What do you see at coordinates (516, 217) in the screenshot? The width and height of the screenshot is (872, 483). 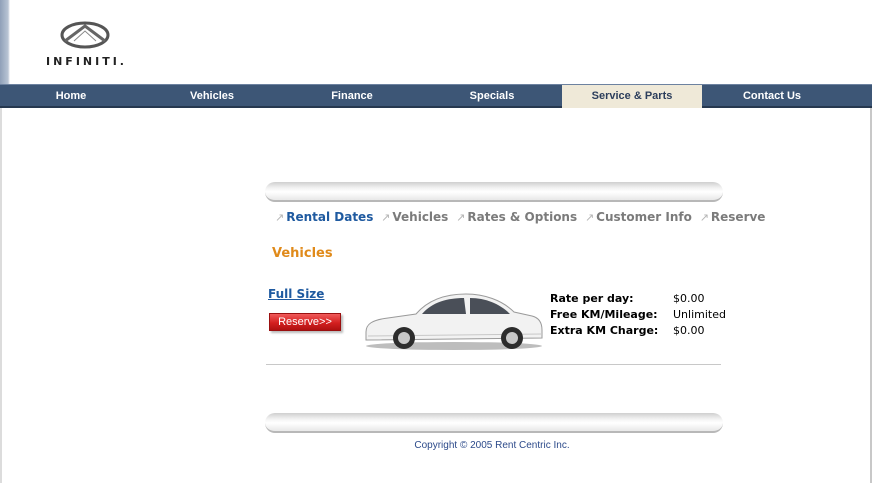 I see `step-rates-options: ↗ Rates & Options` at bounding box center [516, 217].